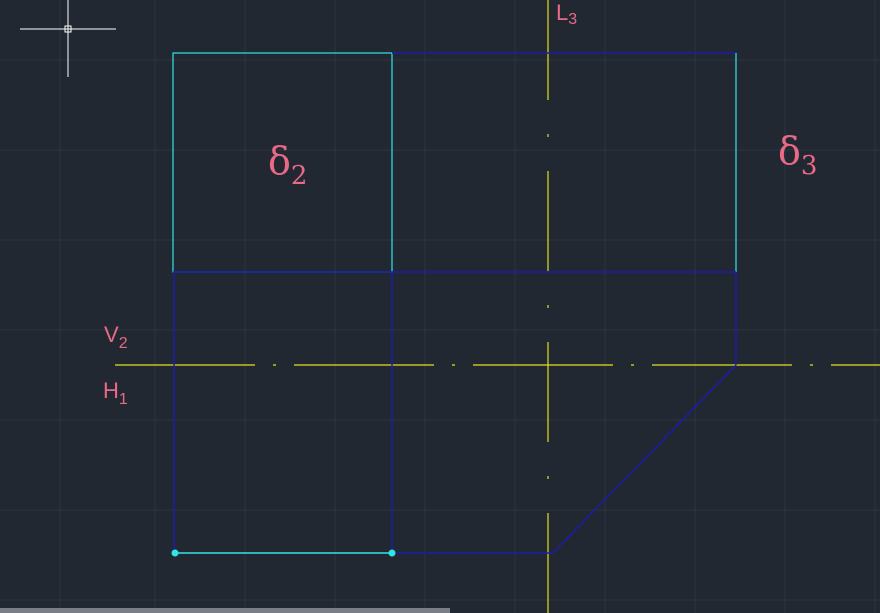 The width and height of the screenshot is (880, 613). I want to click on label-v2: V2, so click(116, 337).